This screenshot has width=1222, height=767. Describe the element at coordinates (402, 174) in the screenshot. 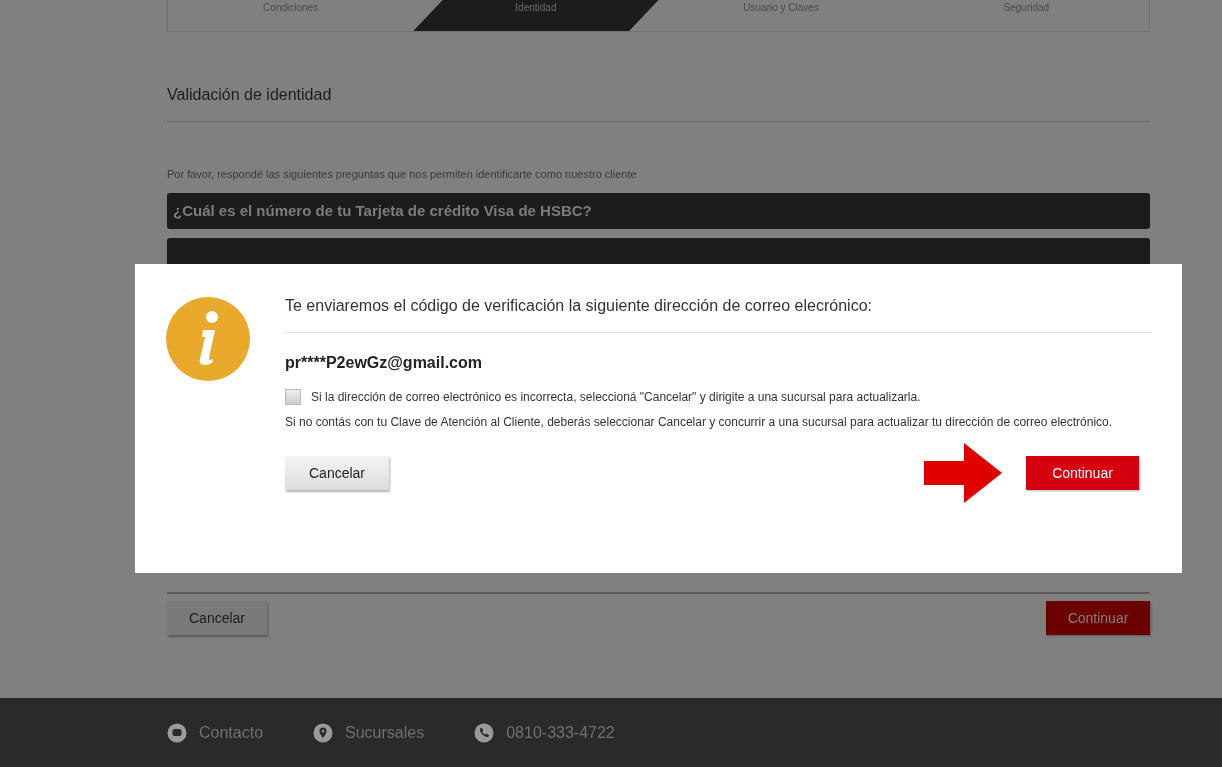

I see `intro-text: Por favor, respondé las siguientes preguntas que nos permiten identificarte como nuestro cliente` at that location.